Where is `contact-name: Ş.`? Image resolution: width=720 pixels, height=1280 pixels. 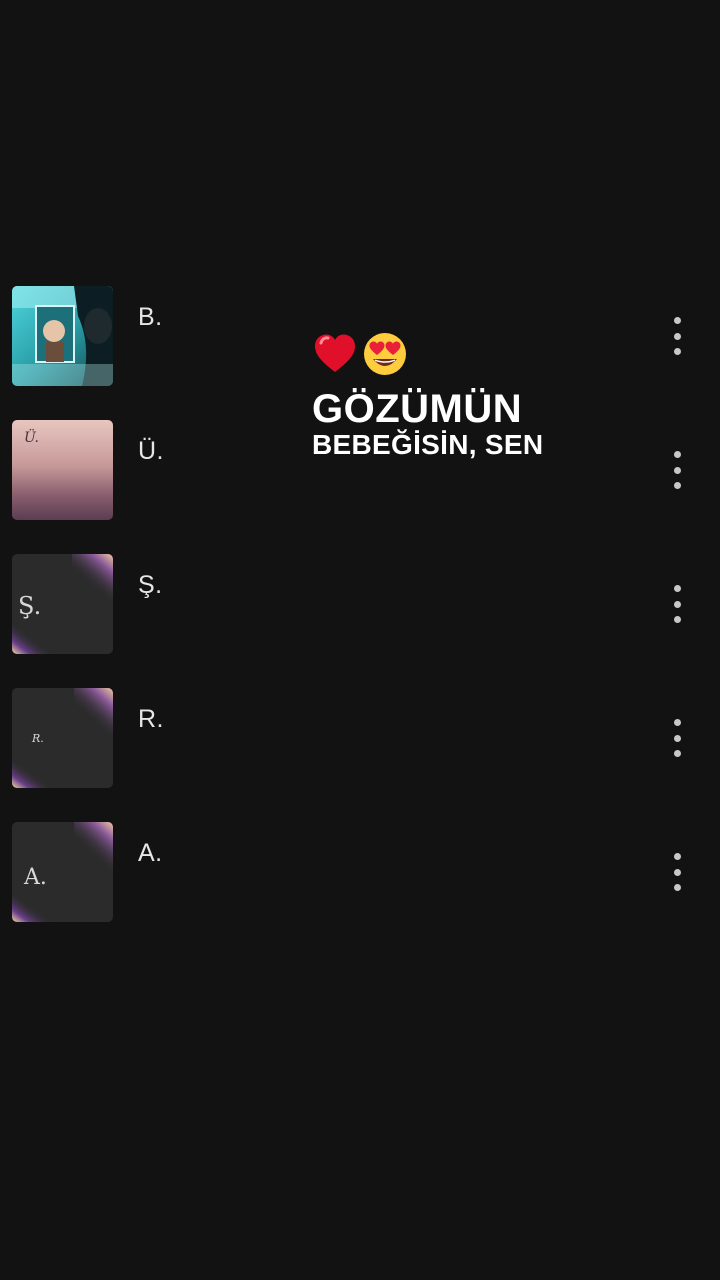 contact-name: Ş. is located at coordinates (150, 585).